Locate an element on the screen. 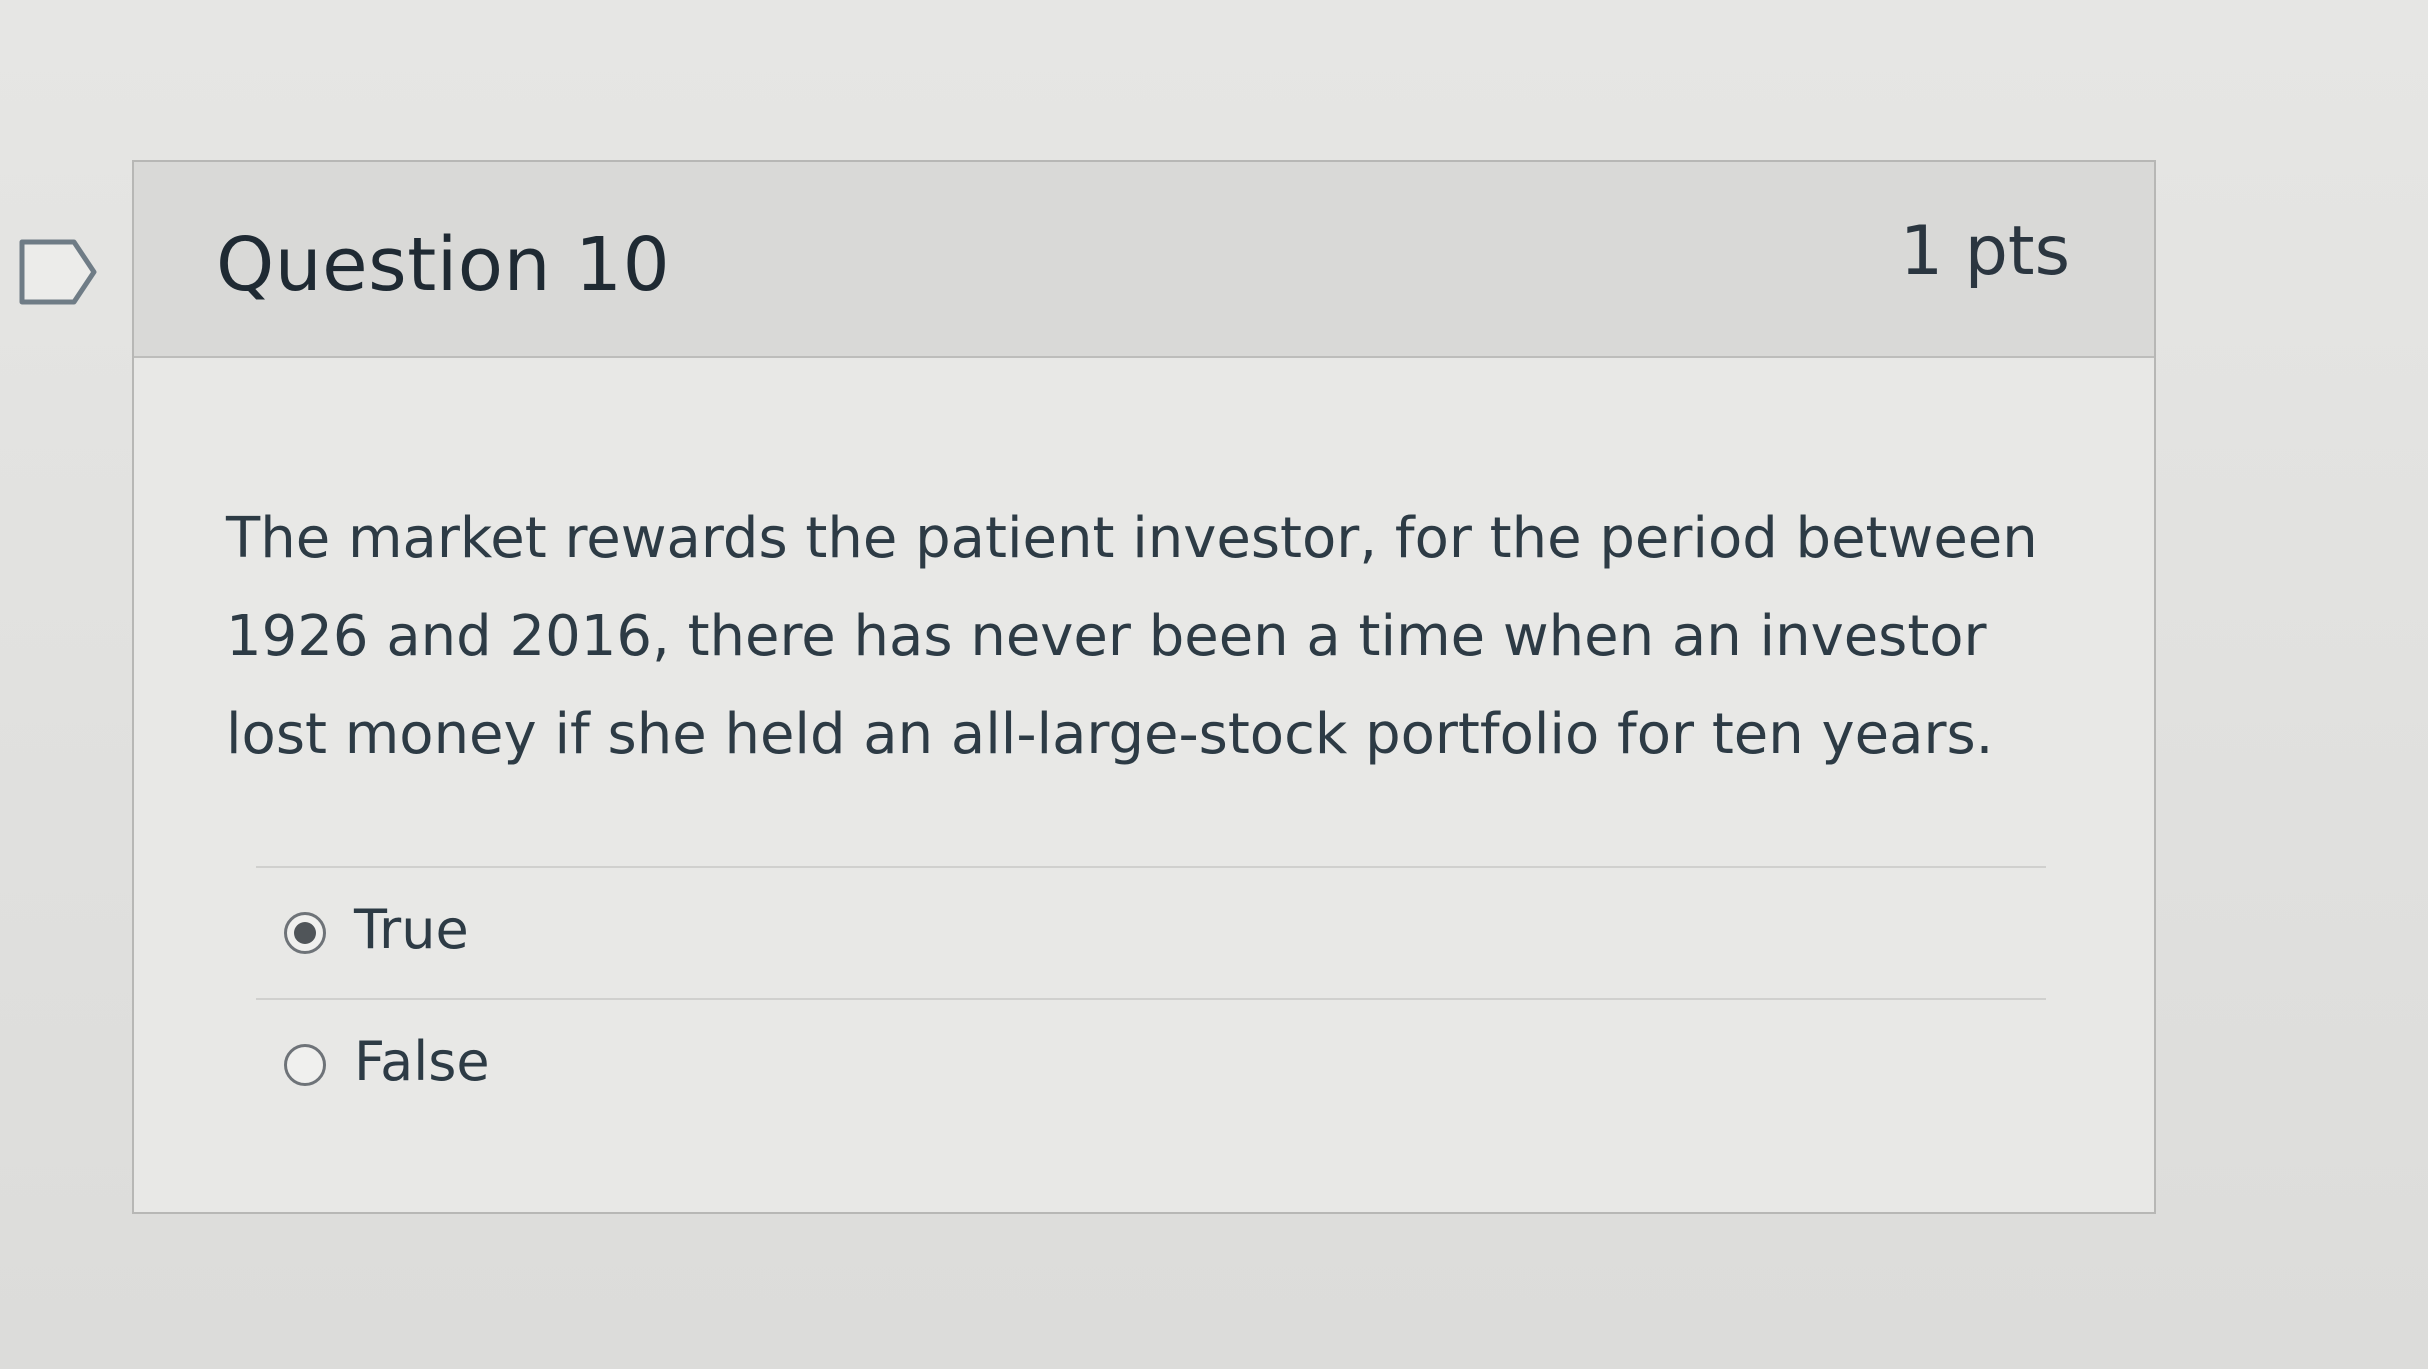 The width and height of the screenshot is (2428, 1369). flag-question-icon is located at coordinates (58, 272).